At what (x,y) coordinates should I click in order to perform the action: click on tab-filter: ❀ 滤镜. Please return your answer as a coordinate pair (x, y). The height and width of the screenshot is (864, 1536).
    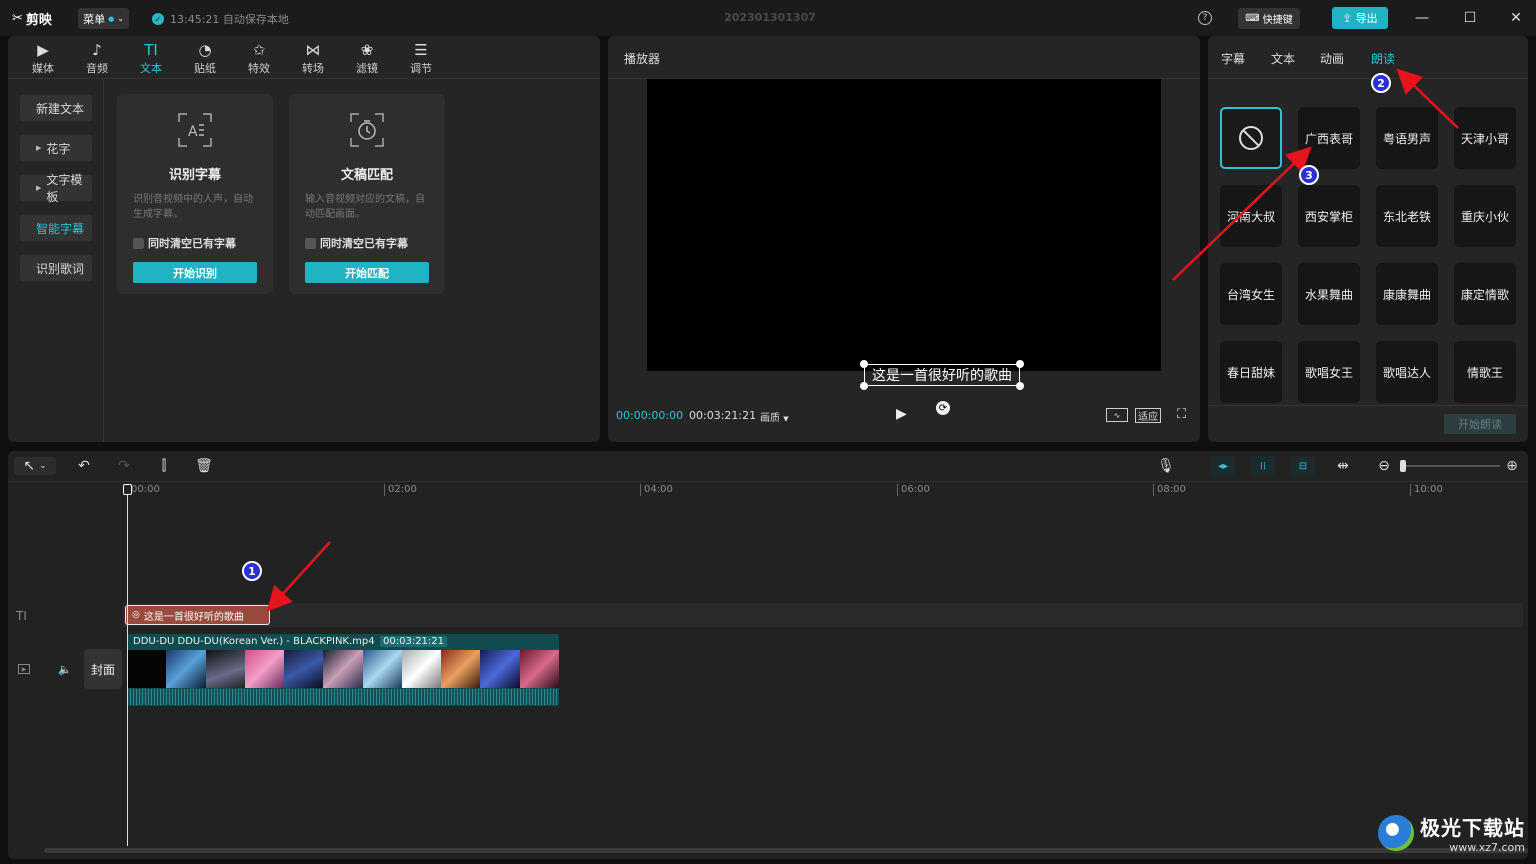
    Looking at the image, I should click on (367, 60).